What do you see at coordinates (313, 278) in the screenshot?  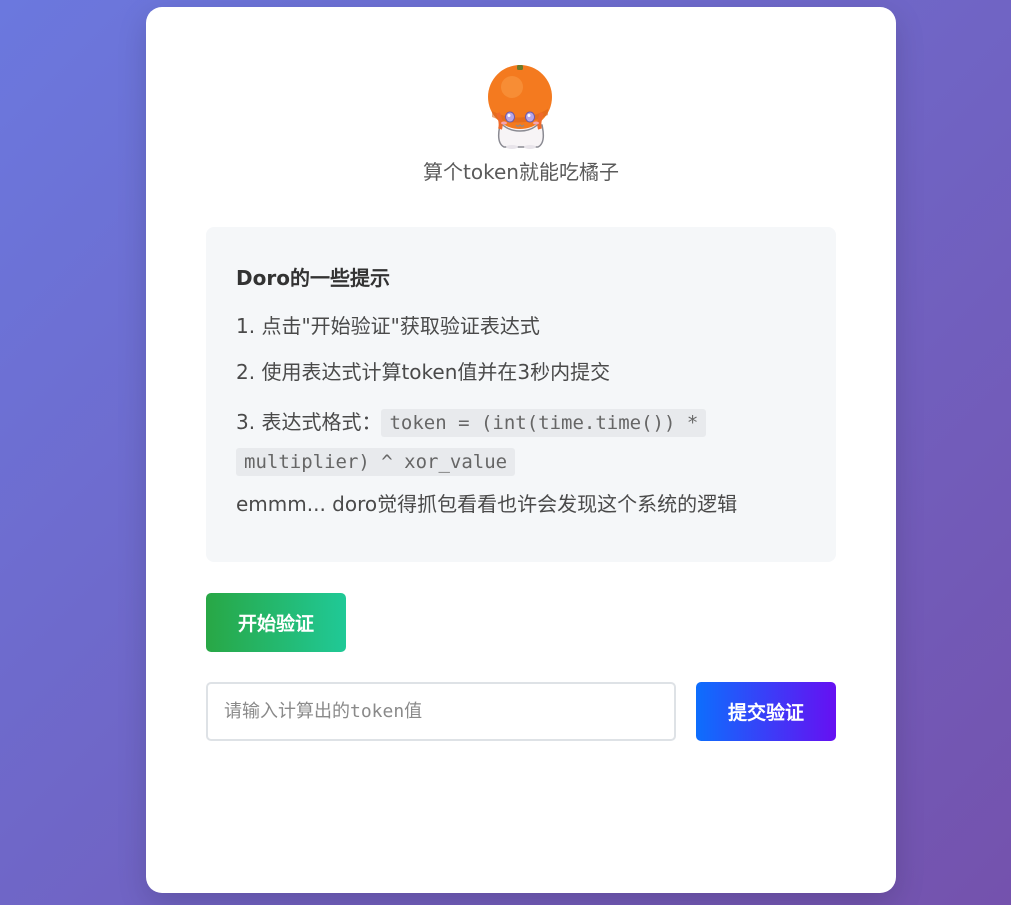 I see `tips-title: Doro的一些提示` at bounding box center [313, 278].